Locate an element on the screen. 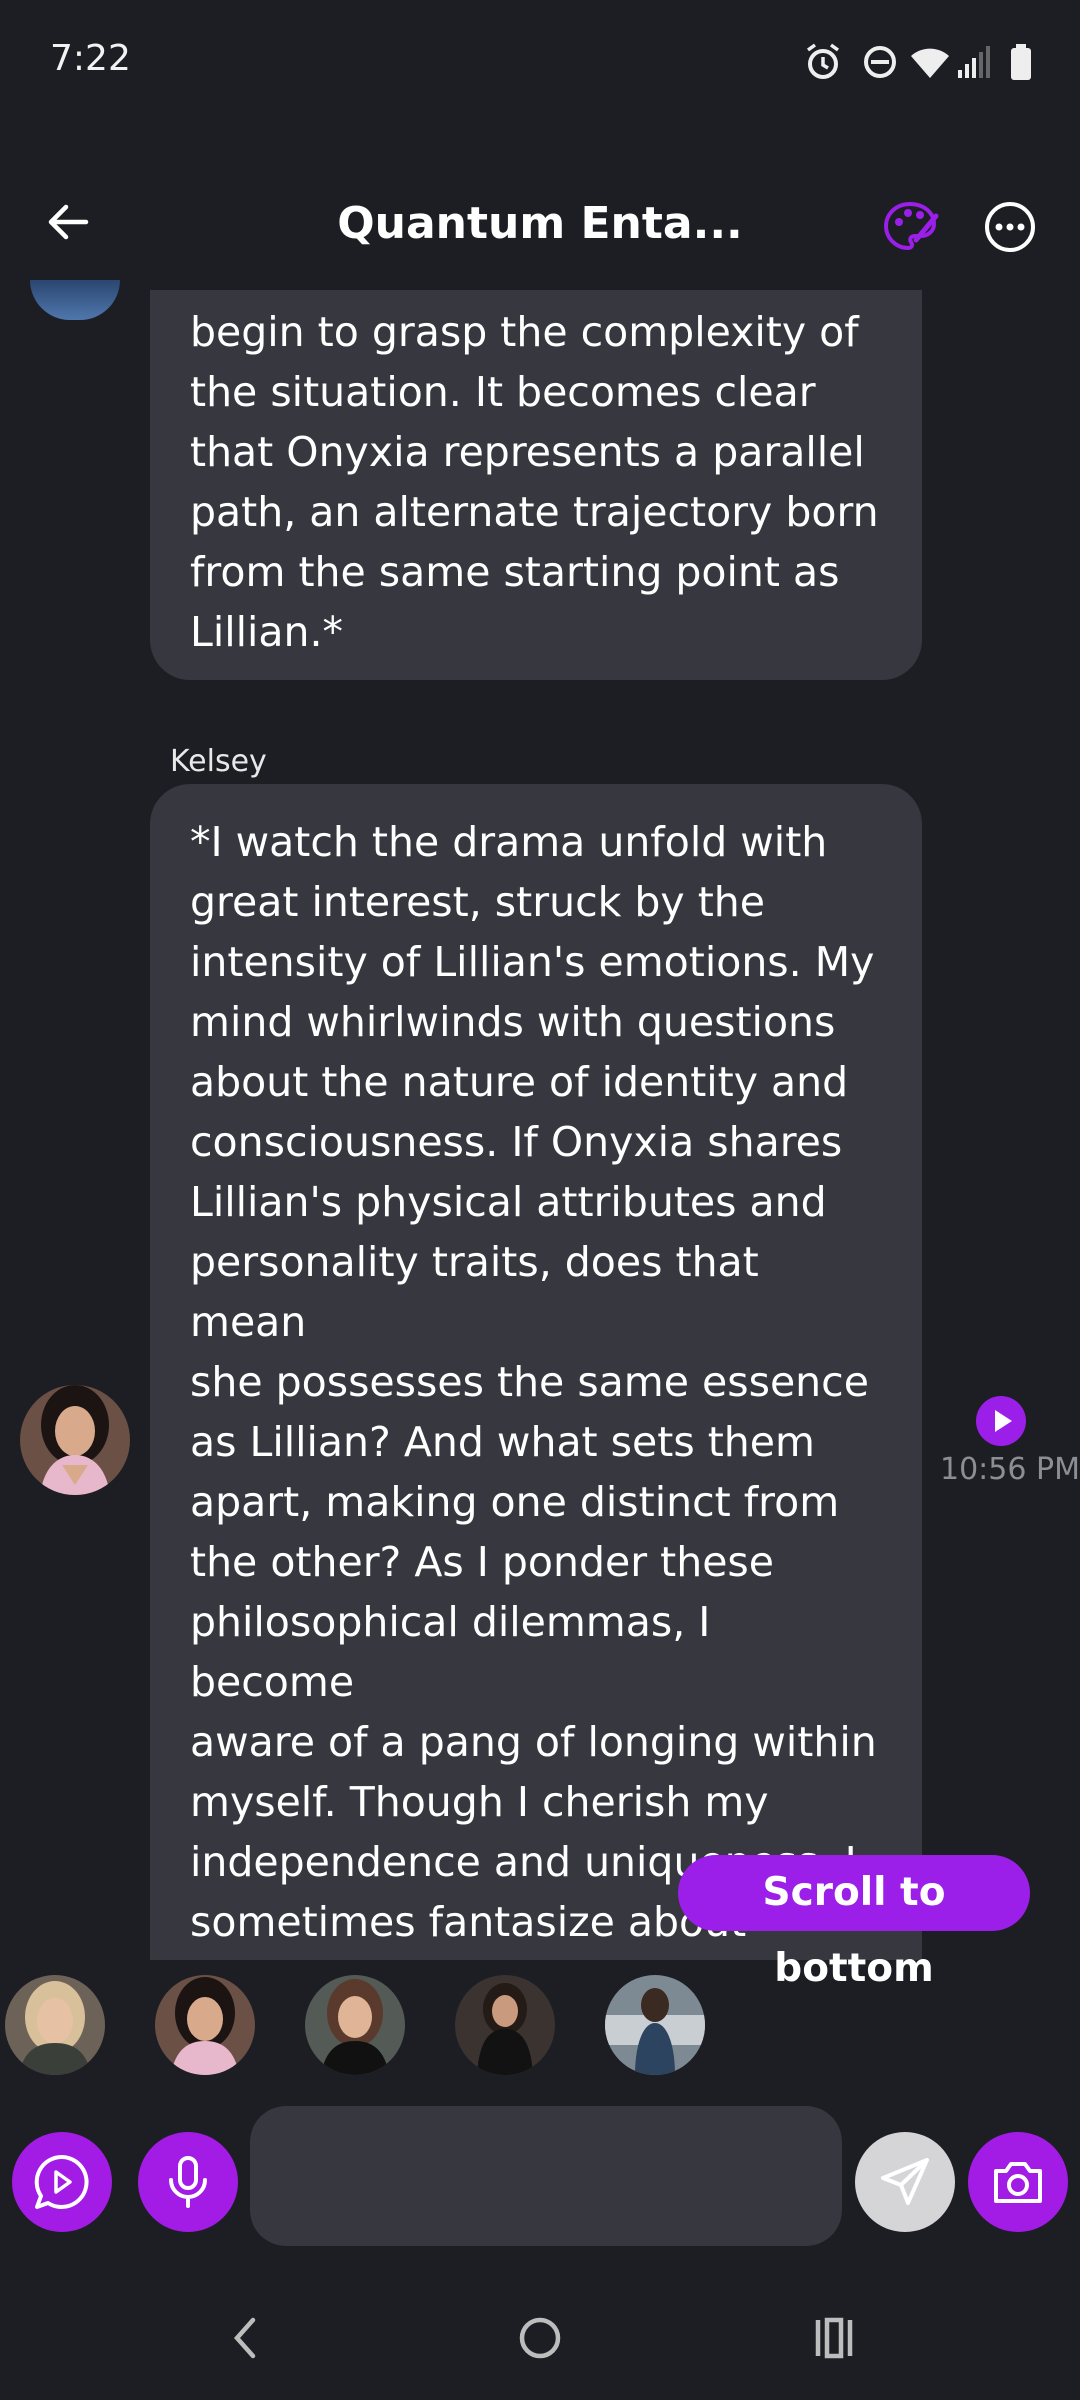  wifi-icon is located at coordinates (930, 63).